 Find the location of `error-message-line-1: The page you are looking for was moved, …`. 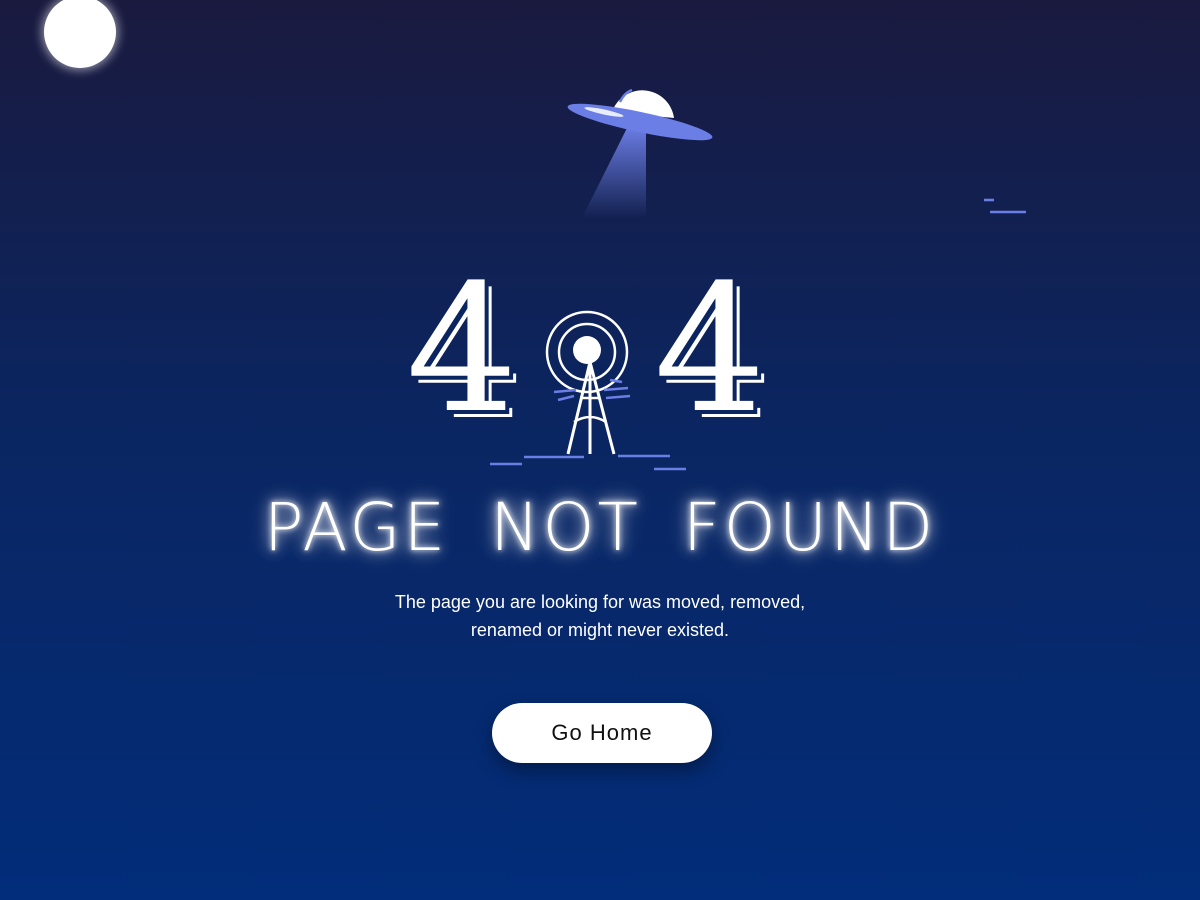

error-message-line-1: The page you are looking for was moved, … is located at coordinates (600, 602).